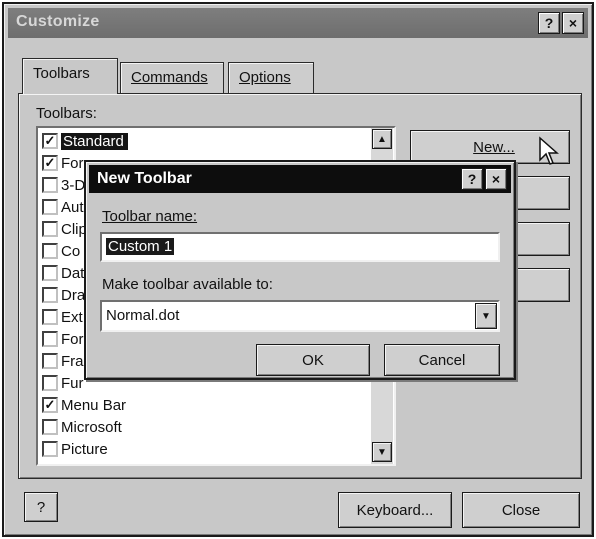 This screenshot has height=539, width=596. I want to click on toolbar-name-input: Custom 1, so click(300, 247).